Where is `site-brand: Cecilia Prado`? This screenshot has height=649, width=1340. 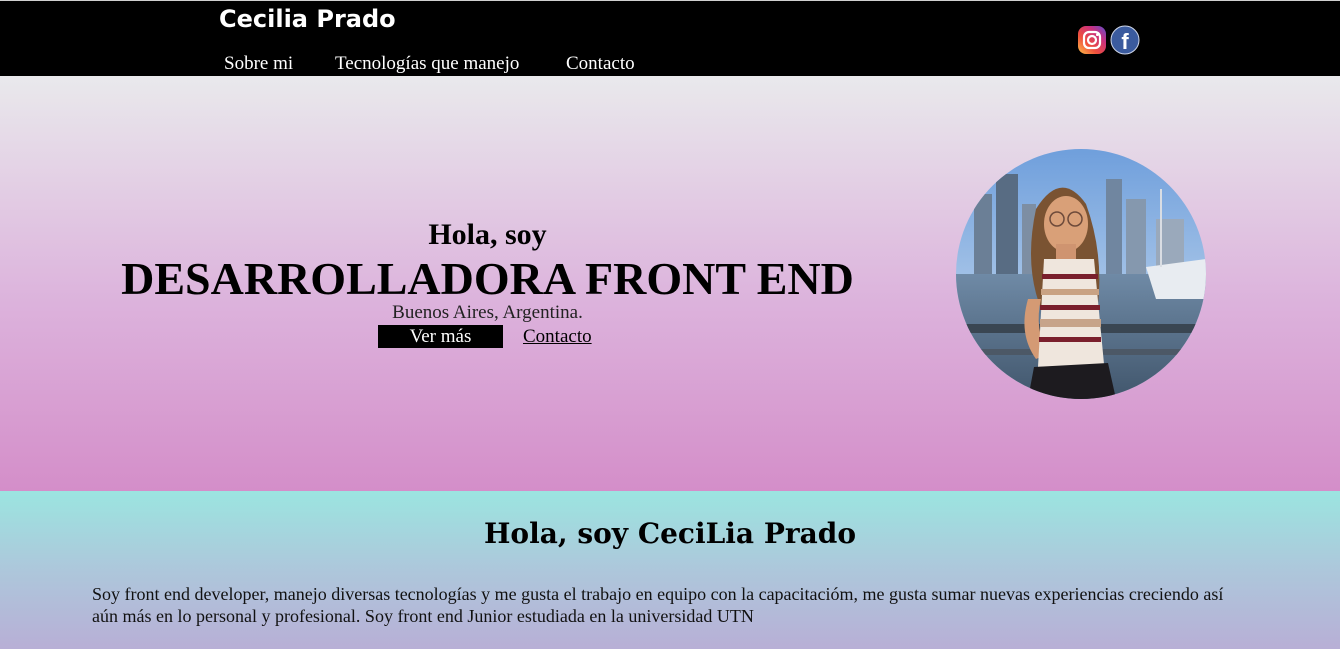
site-brand: Cecilia Prado is located at coordinates (307, 19).